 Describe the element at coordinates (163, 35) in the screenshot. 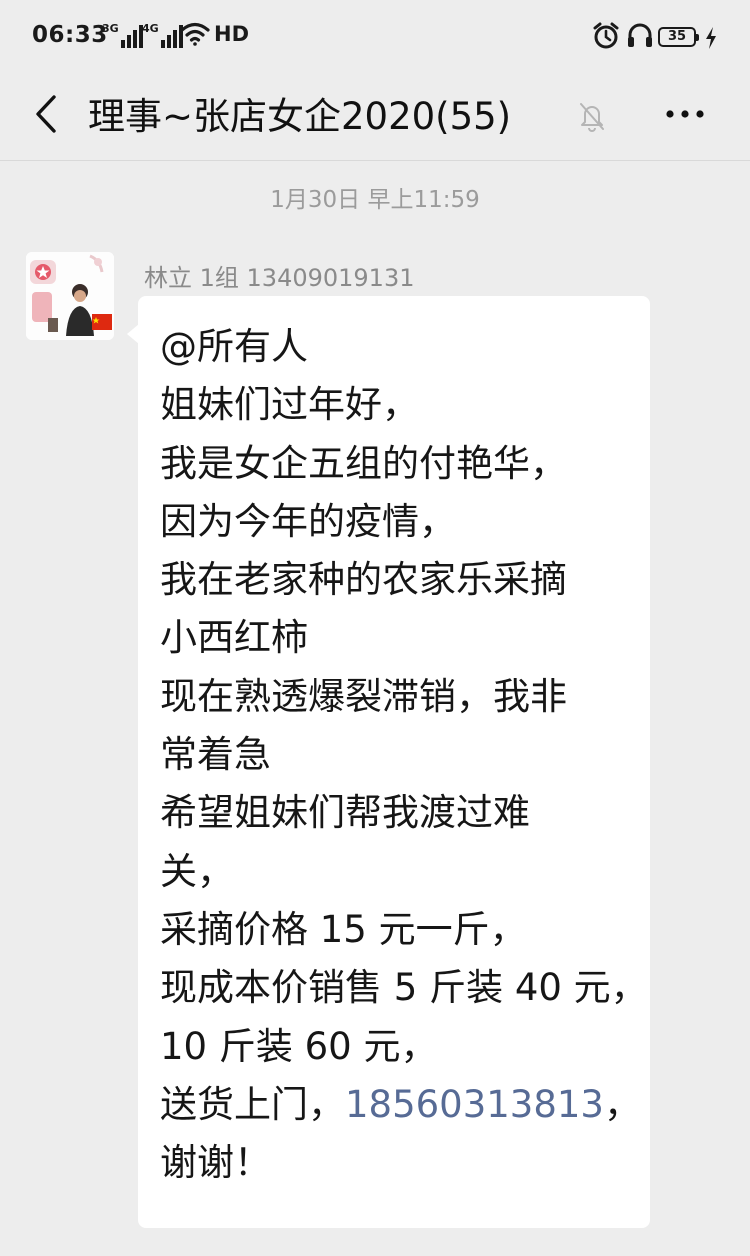

I see `signal-icon: 4G` at that location.